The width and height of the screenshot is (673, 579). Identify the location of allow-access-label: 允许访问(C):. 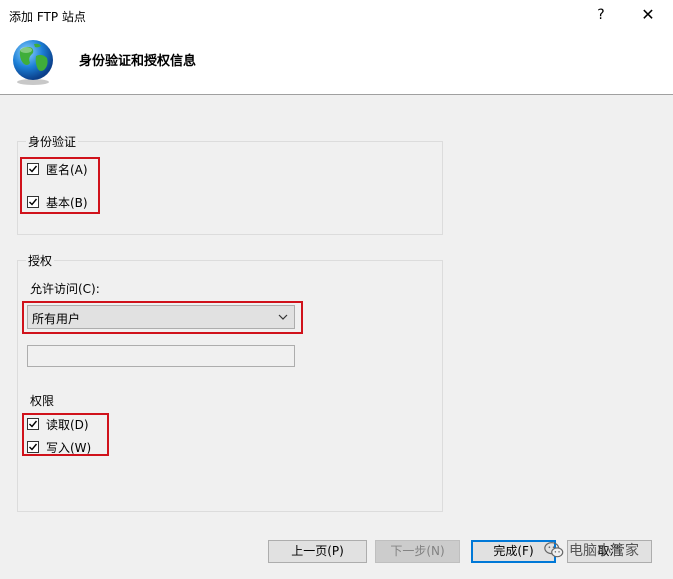
(65, 289).